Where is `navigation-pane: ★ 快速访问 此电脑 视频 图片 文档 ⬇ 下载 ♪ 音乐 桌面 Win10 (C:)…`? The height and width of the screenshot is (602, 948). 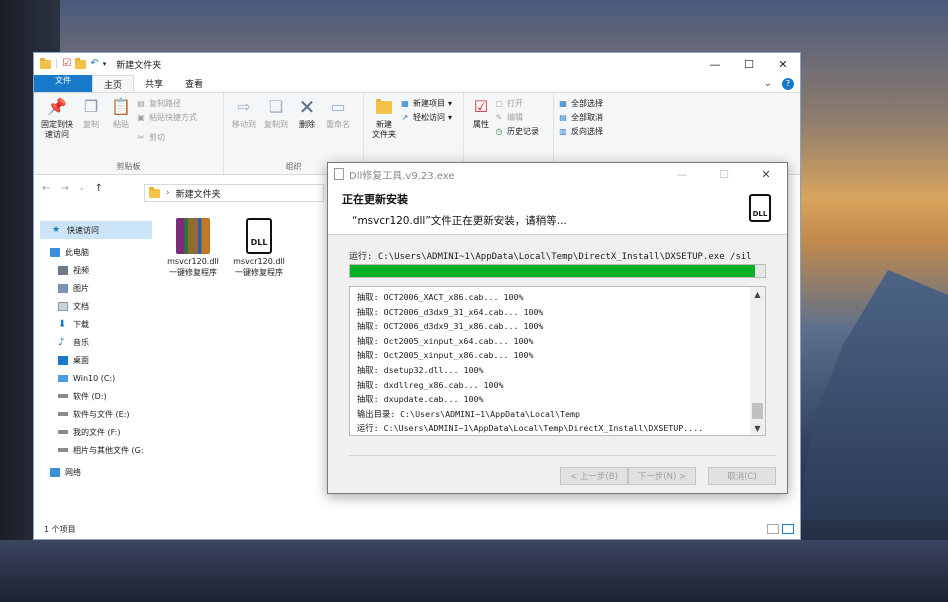
navigation-pane: ★ 快速访问 此电脑 视频 图片 文档 ⬇ 下载 ♪ 音乐 桌面 Win10 (C:)… is located at coordinates (96, 366).